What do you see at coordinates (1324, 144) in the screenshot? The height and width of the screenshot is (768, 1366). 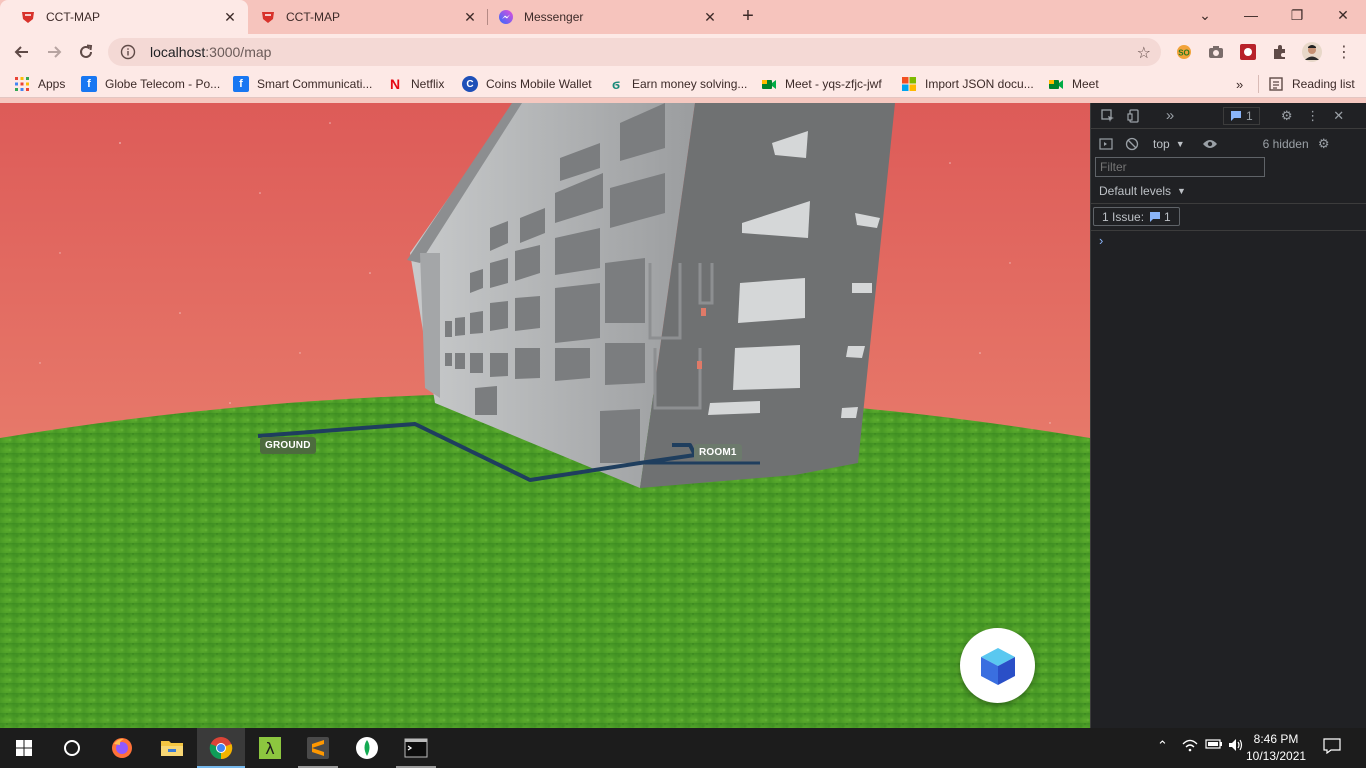 I see `console-settings-icon: ⚙` at bounding box center [1324, 144].